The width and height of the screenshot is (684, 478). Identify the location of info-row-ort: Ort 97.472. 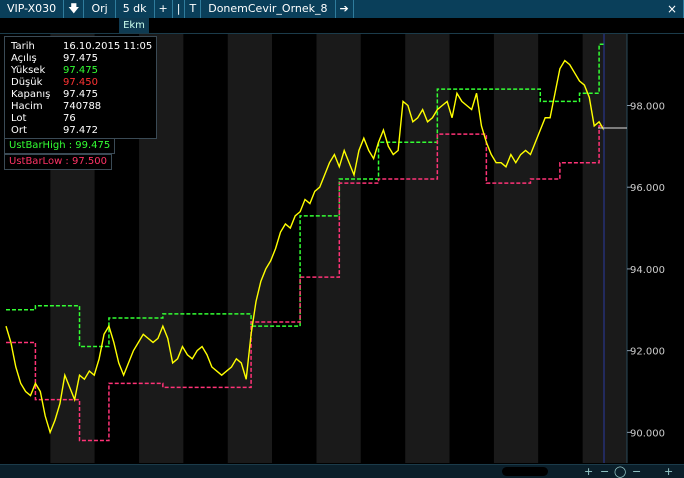
(54, 130).